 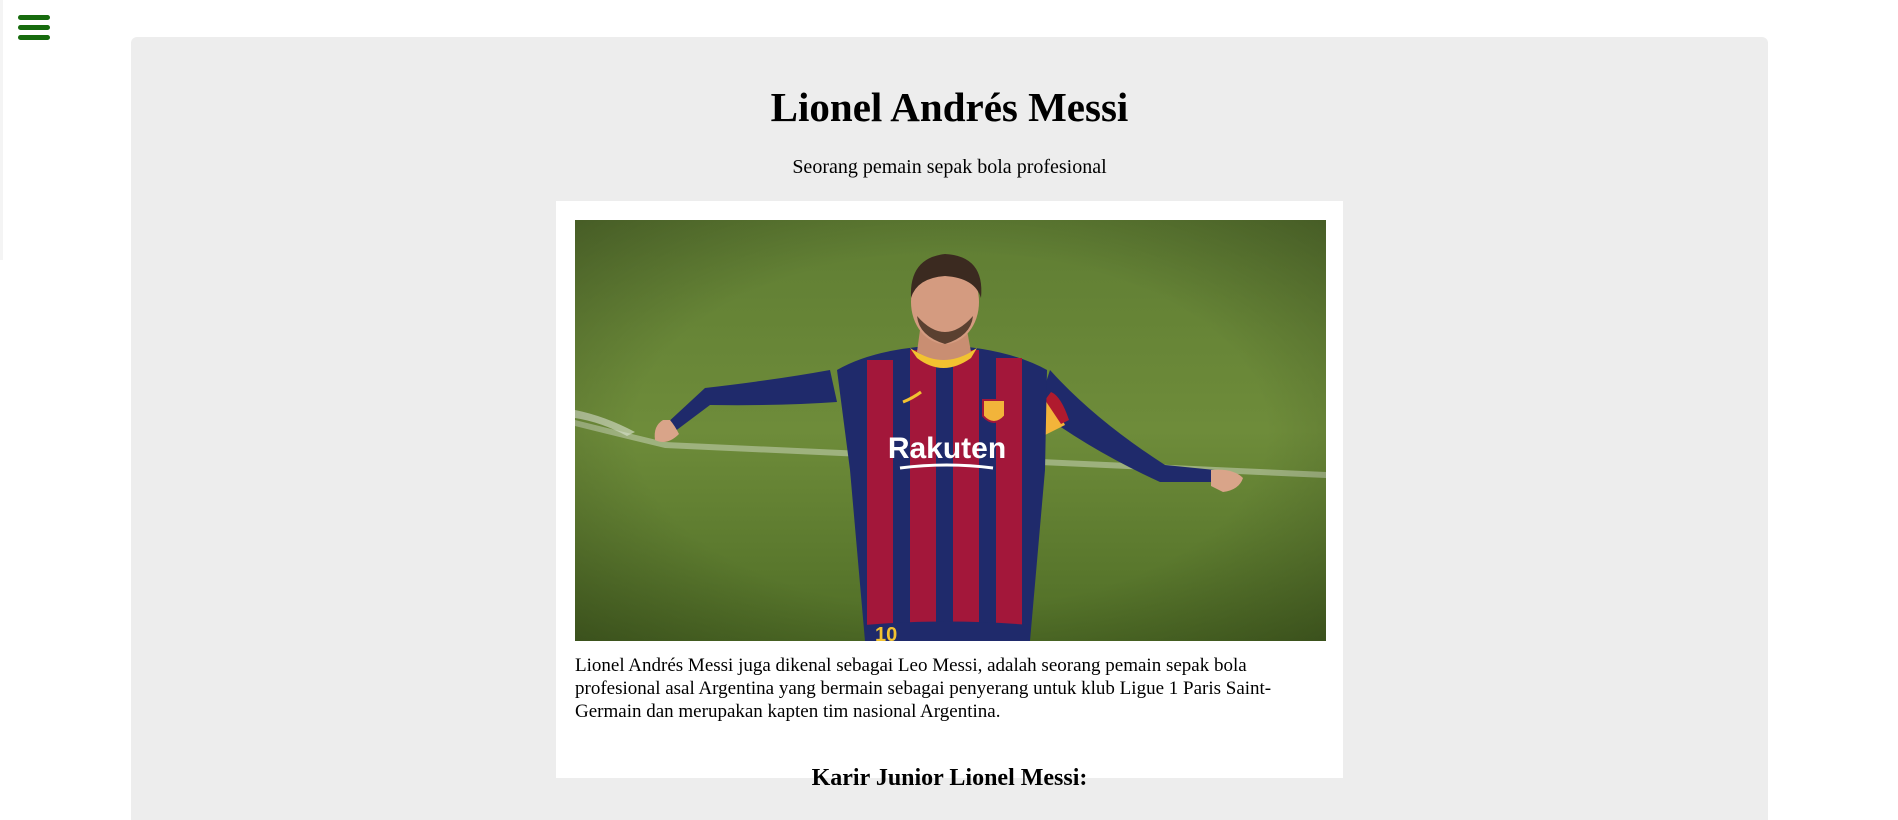 I want to click on side-navigation-edge, so click(x=1, y=130).